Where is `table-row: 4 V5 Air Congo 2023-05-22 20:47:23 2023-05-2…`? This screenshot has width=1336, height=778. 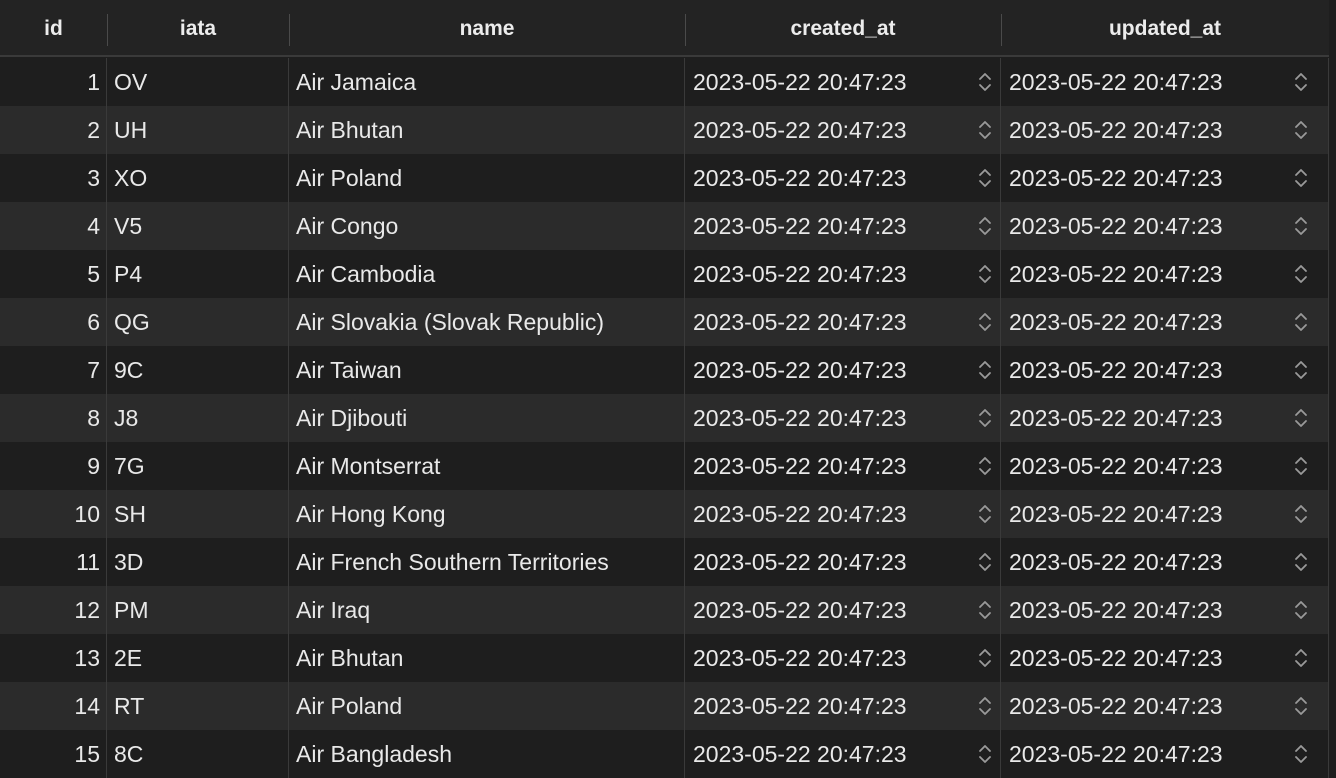
table-row: 4 V5 Air Congo 2023-05-22 20:47:23 2023-05-2… is located at coordinates (668, 226).